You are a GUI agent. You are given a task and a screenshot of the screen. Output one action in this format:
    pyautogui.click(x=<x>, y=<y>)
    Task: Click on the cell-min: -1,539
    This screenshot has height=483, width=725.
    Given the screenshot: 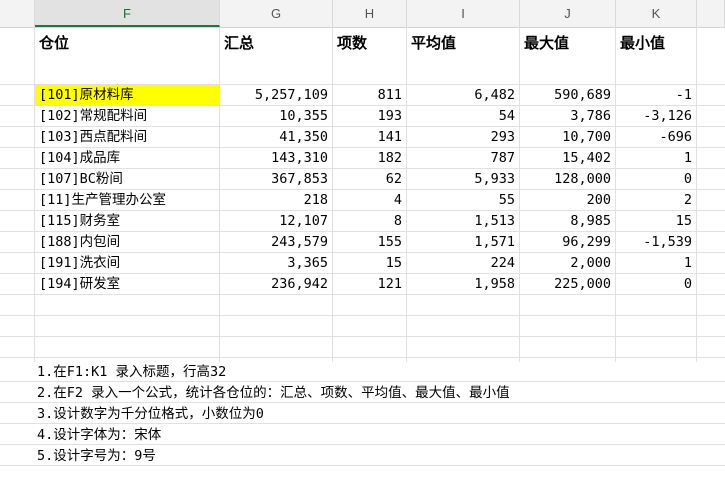 What is the action you would take?
    pyautogui.click(x=656, y=242)
    